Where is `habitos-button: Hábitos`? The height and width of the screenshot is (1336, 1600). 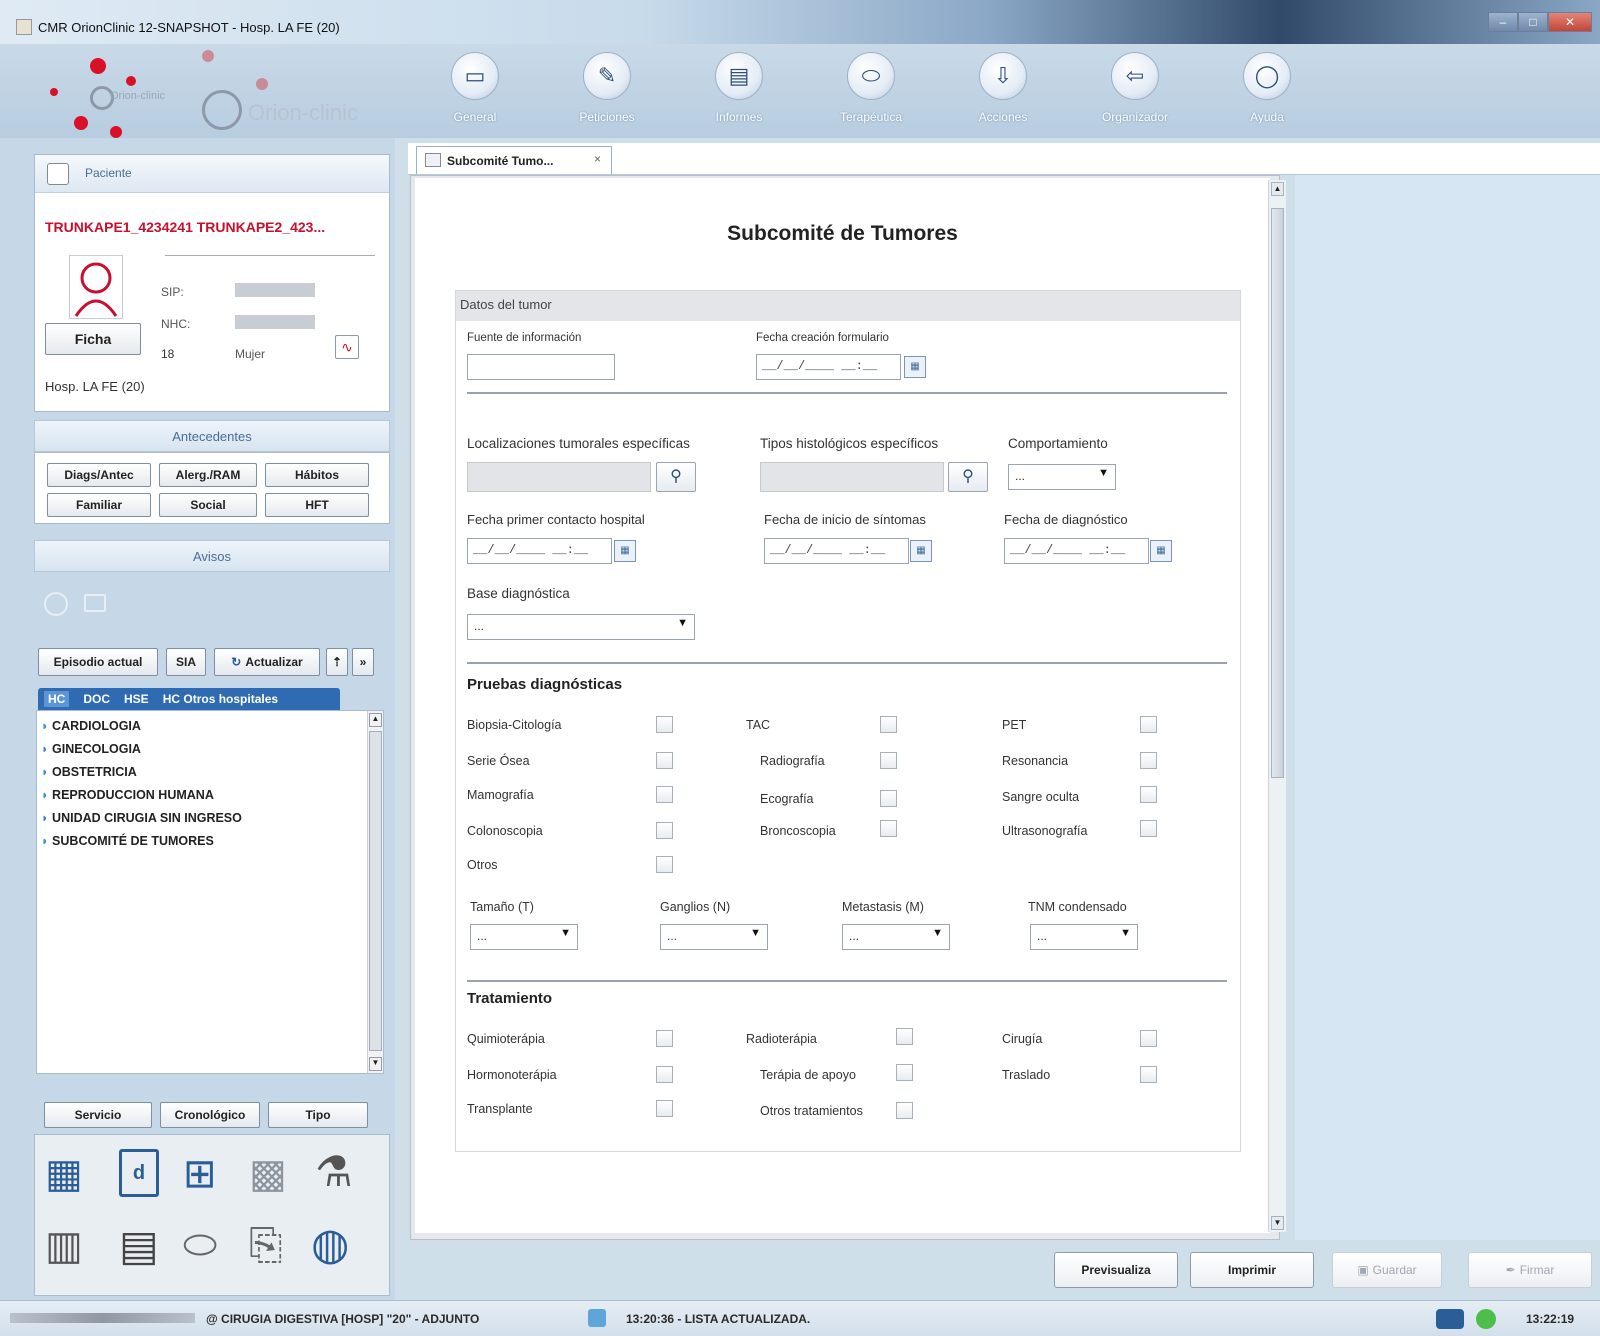
habitos-button: Hábitos is located at coordinates (317, 475).